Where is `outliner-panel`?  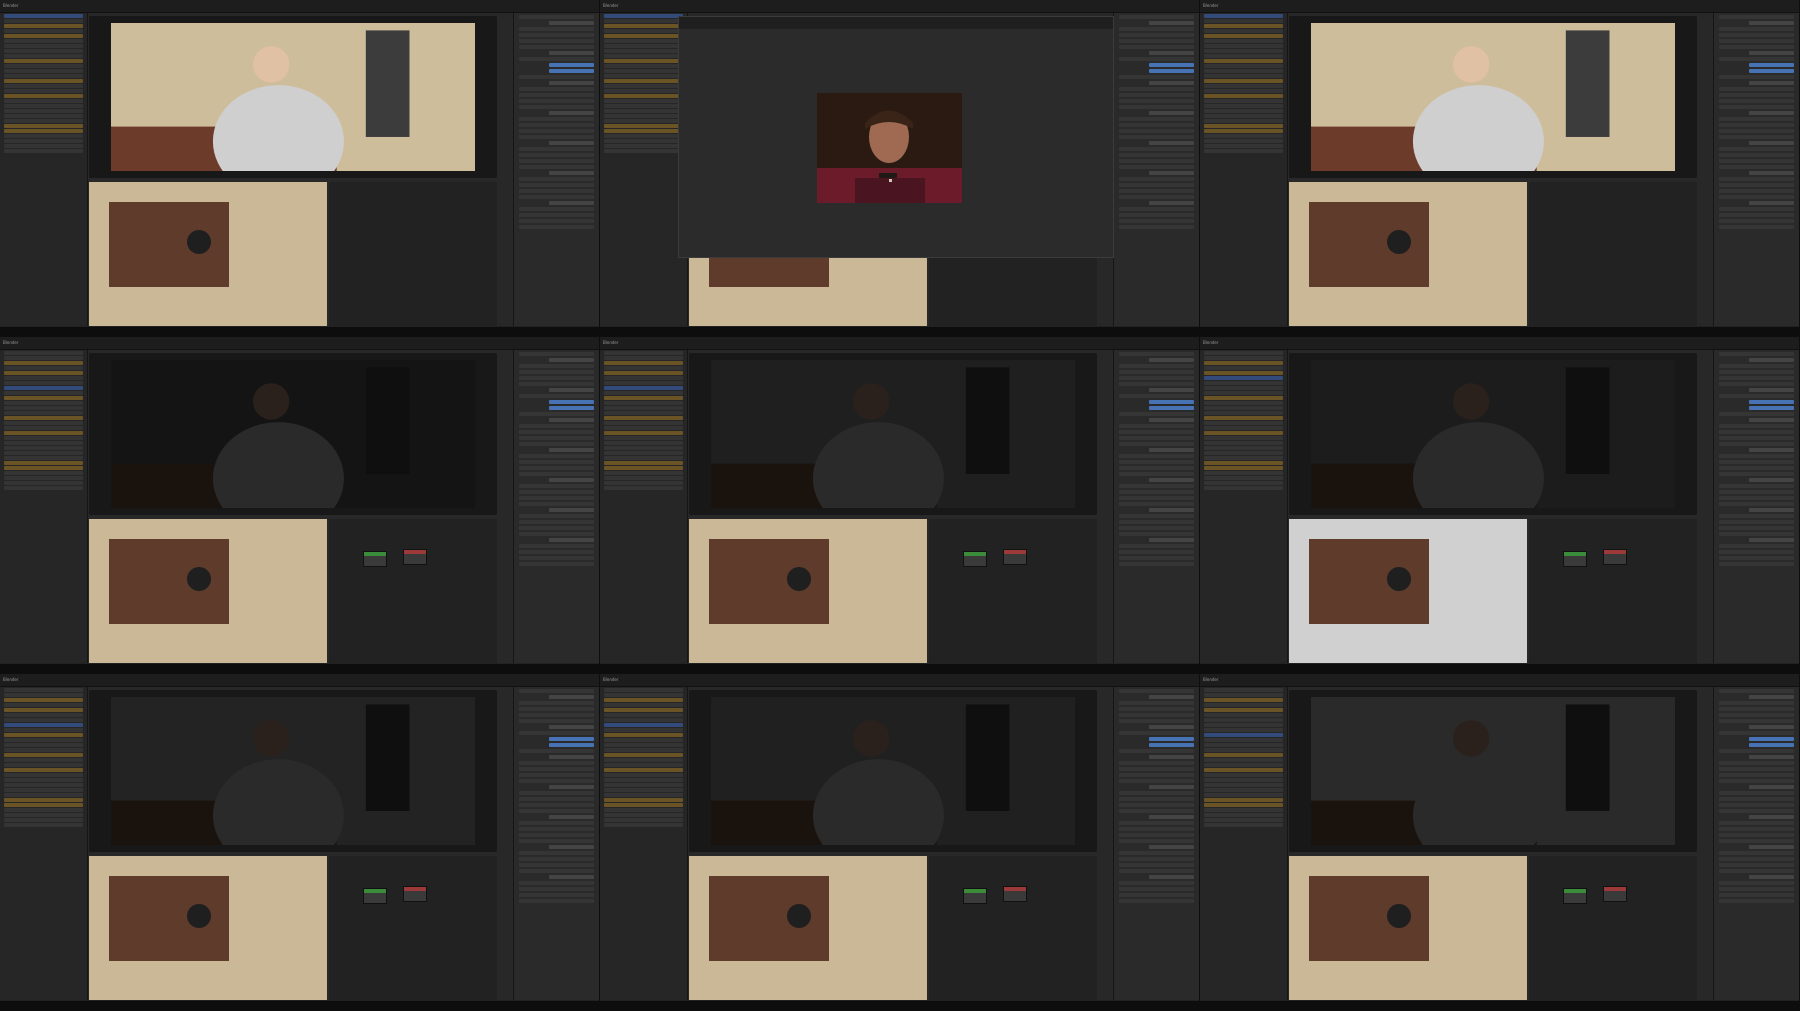
outliner-panel is located at coordinates (44, 843).